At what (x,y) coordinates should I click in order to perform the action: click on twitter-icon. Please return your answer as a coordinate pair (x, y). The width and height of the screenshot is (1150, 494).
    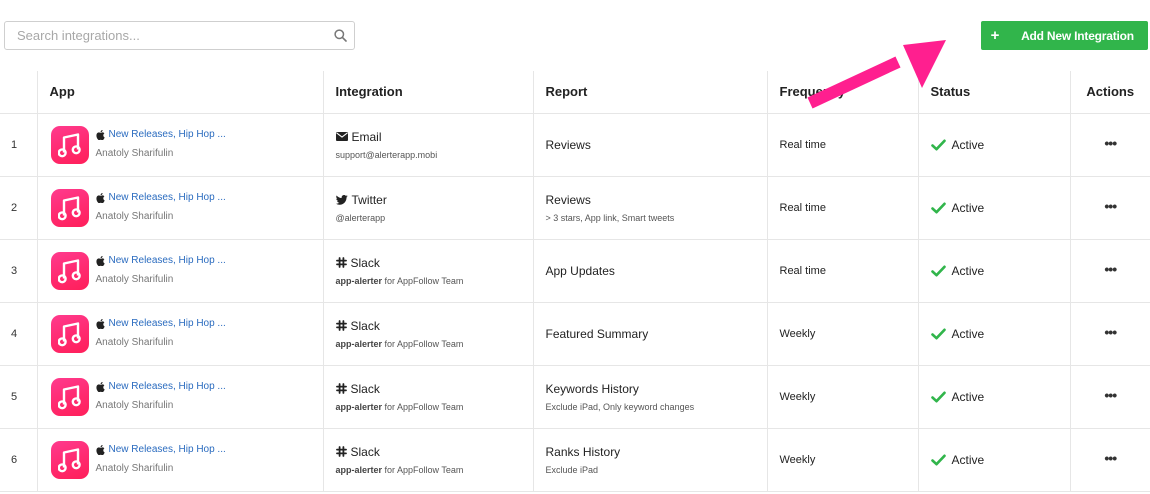
    Looking at the image, I should click on (341, 199).